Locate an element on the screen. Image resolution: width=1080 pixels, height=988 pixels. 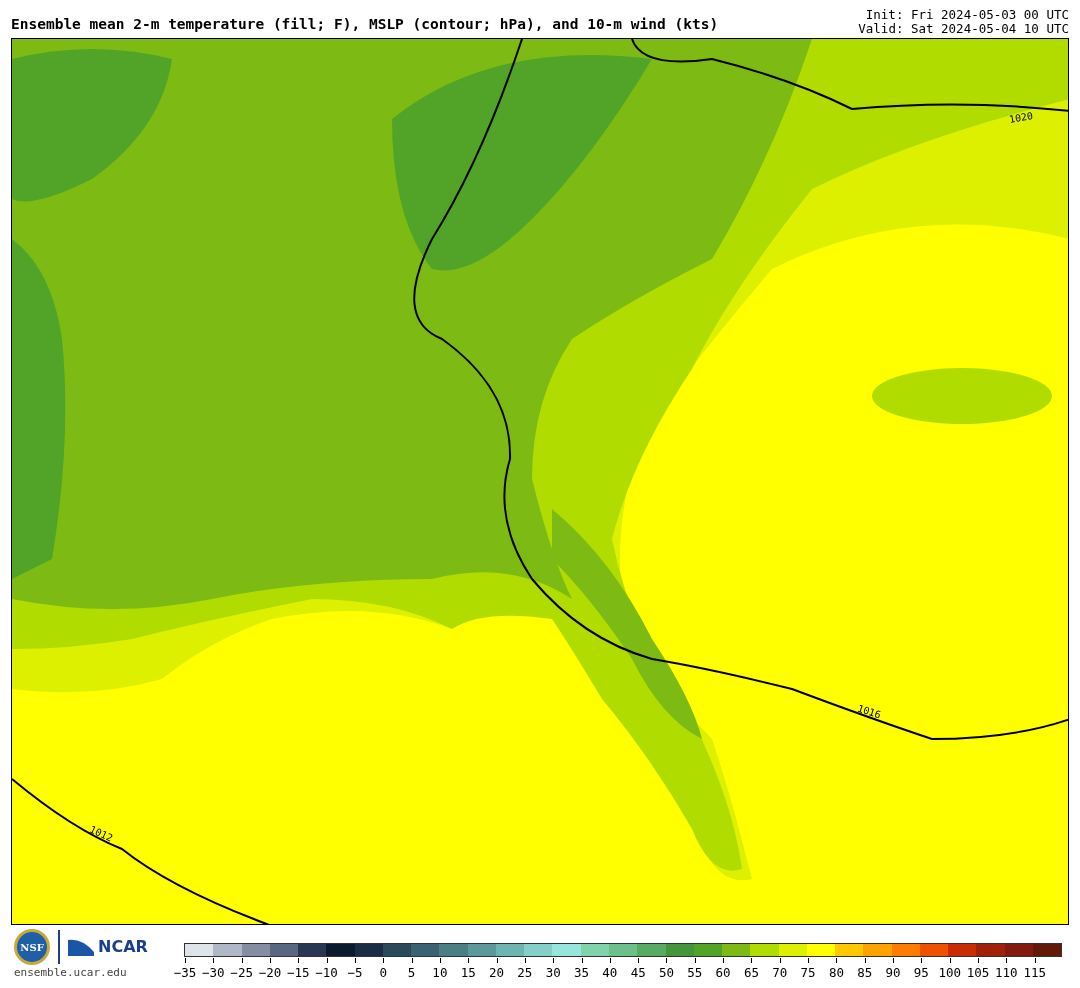
colorbar-label: 10 is located at coordinates (440, 973).